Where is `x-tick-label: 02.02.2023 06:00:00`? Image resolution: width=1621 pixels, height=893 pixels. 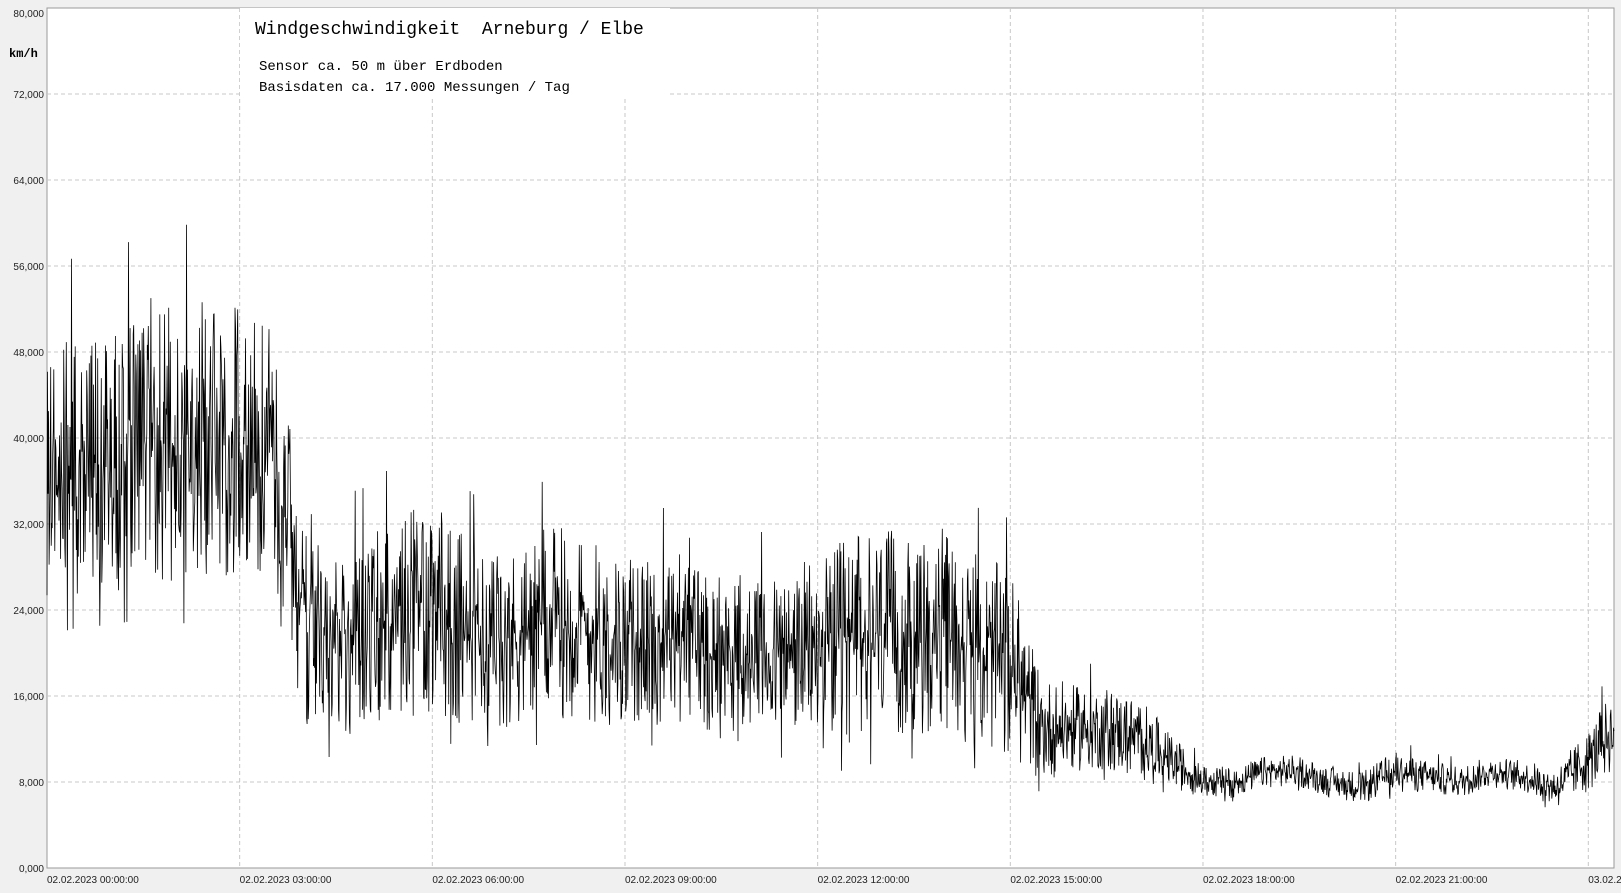
x-tick-label: 02.02.2023 06:00:00 is located at coordinates (478, 880).